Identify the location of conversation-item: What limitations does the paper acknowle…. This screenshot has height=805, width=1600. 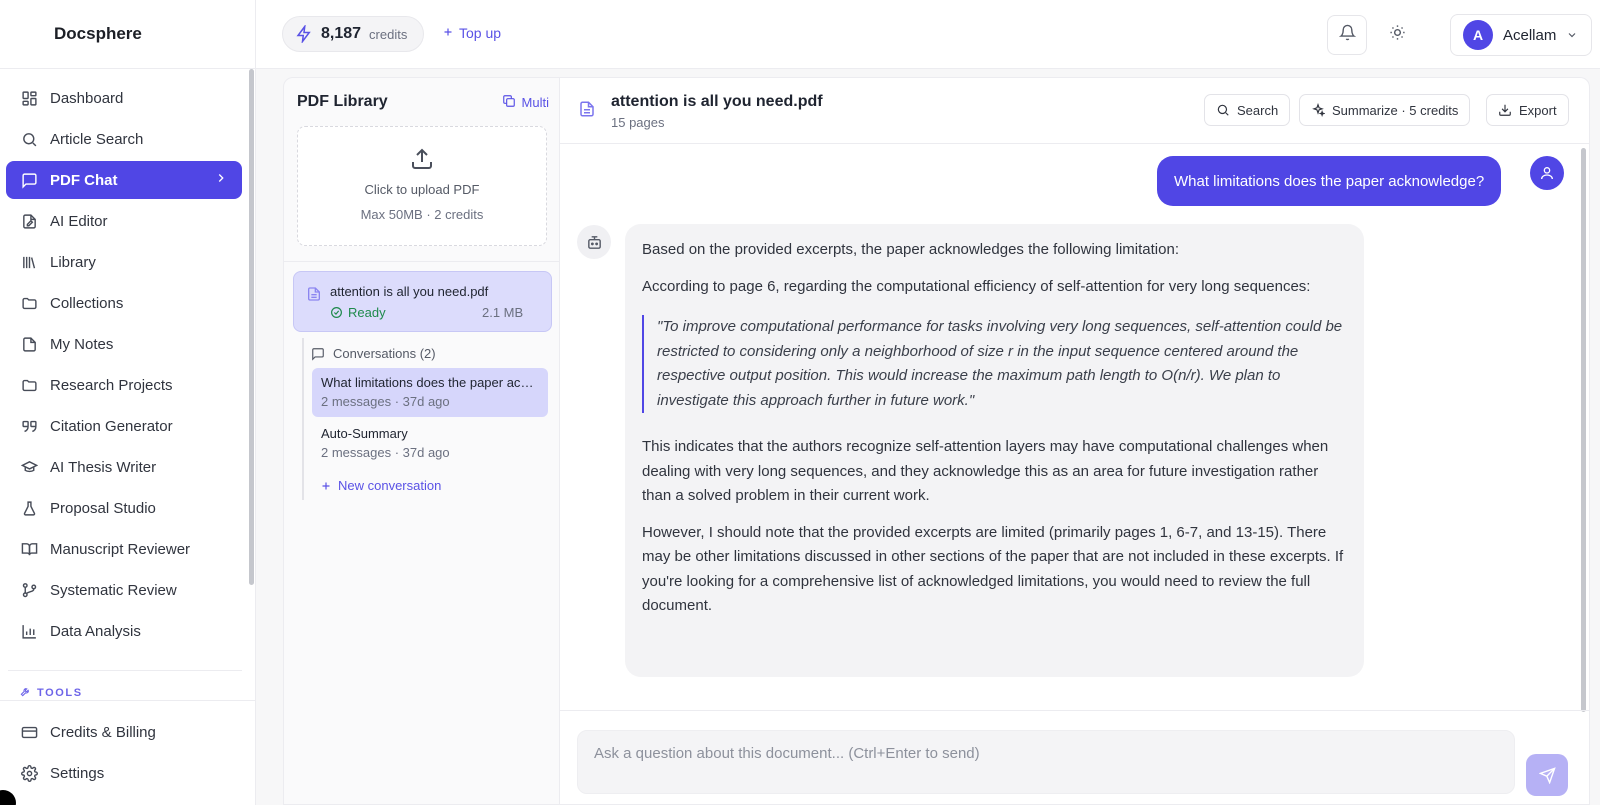
(430, 392).